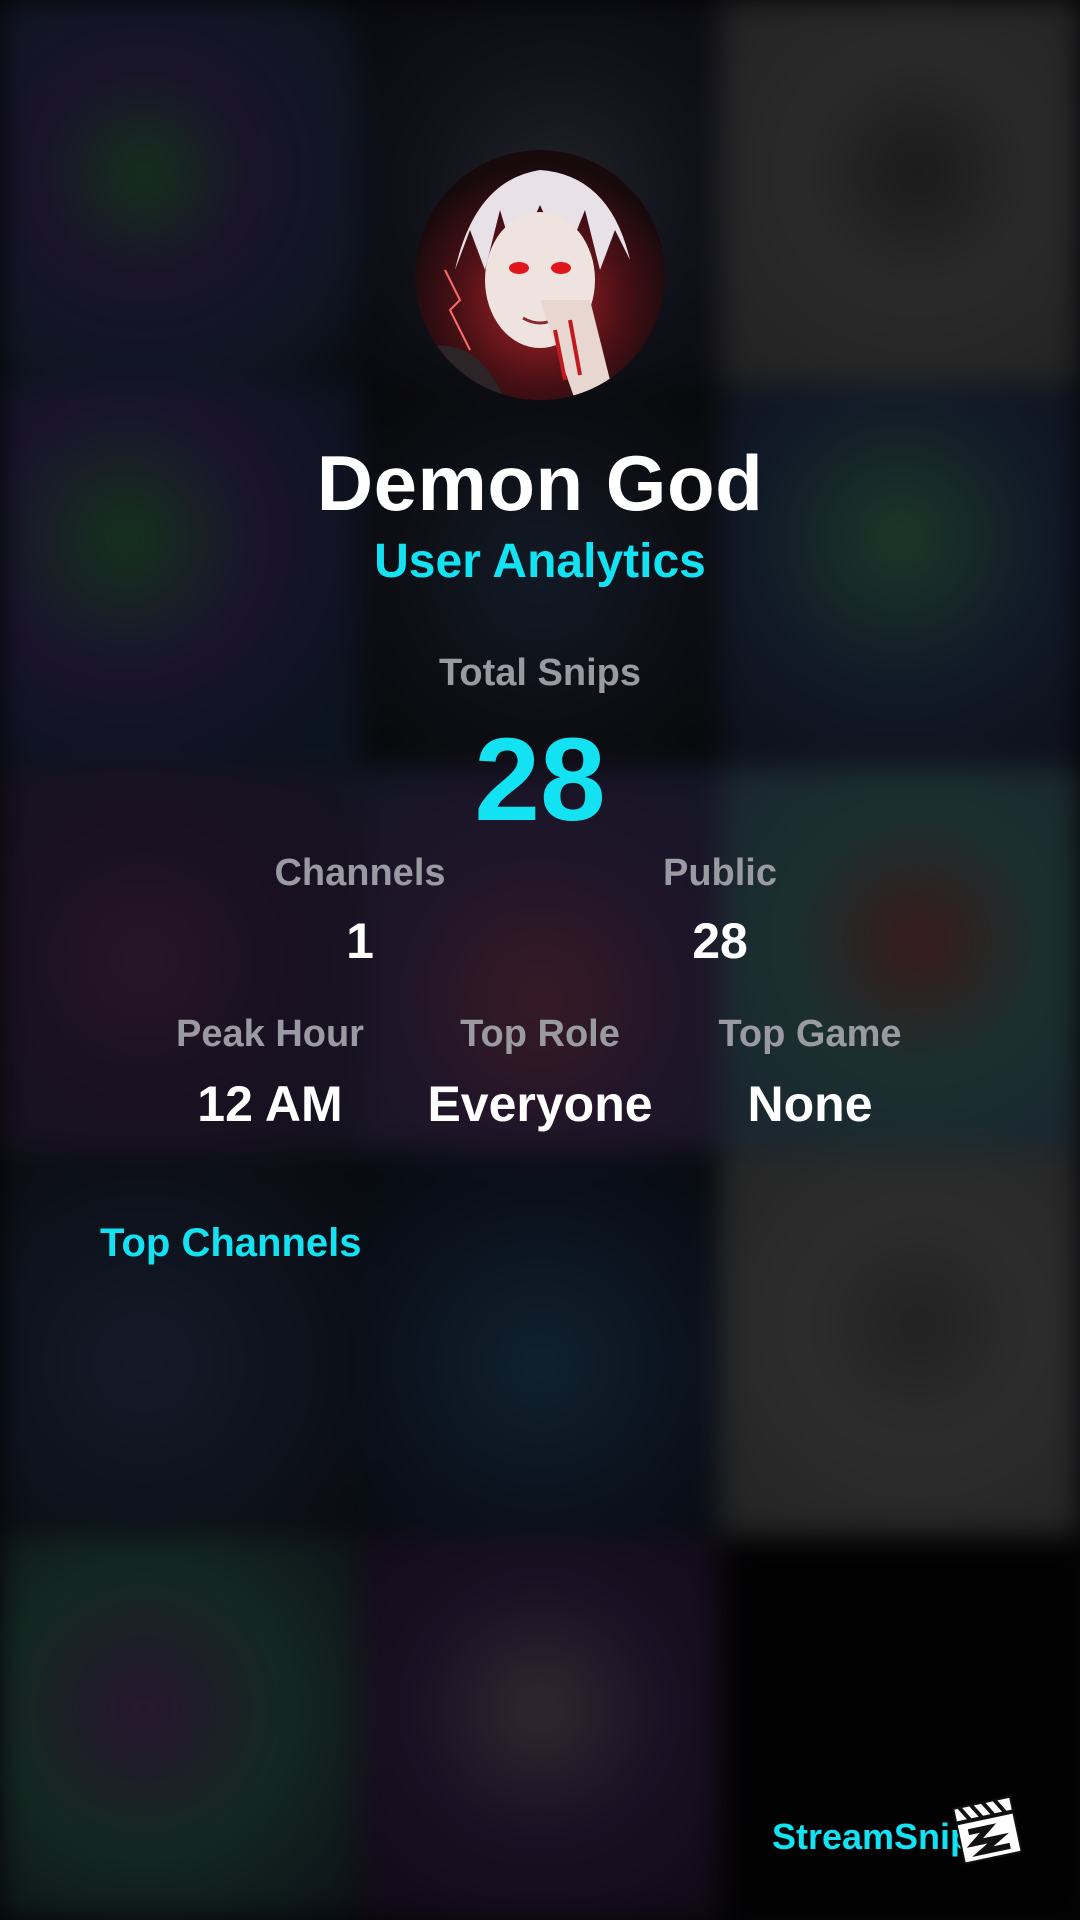 This screenshot has width=1080, height=1920. Describe the element at coordinates (810, 1104) in the screenshot. I see `top-game-value: None` at that location.